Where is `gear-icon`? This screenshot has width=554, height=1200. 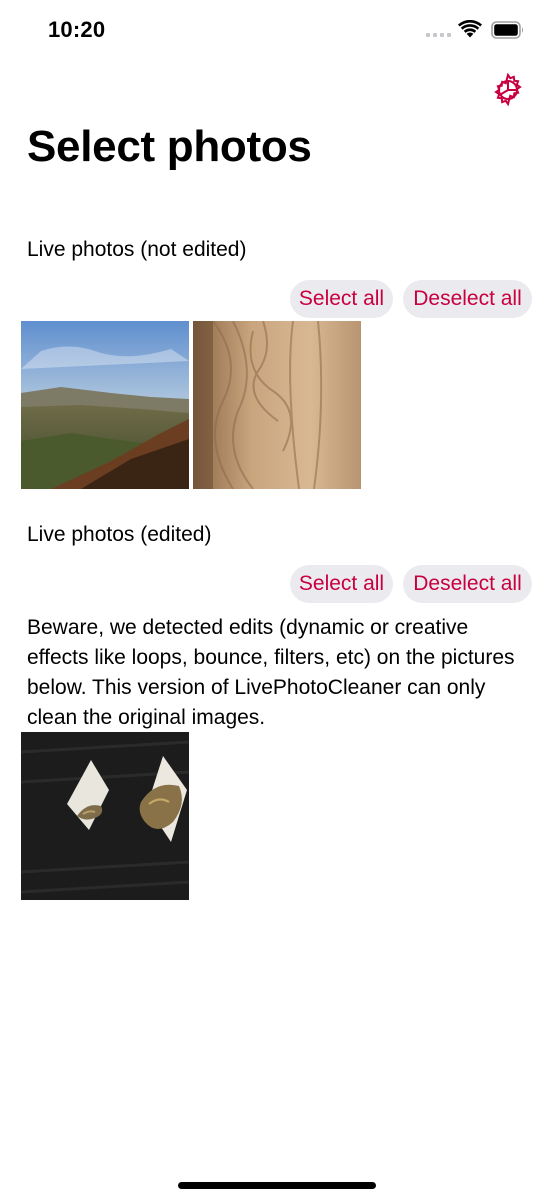
gear-icon is located at coordinates (508, 89).